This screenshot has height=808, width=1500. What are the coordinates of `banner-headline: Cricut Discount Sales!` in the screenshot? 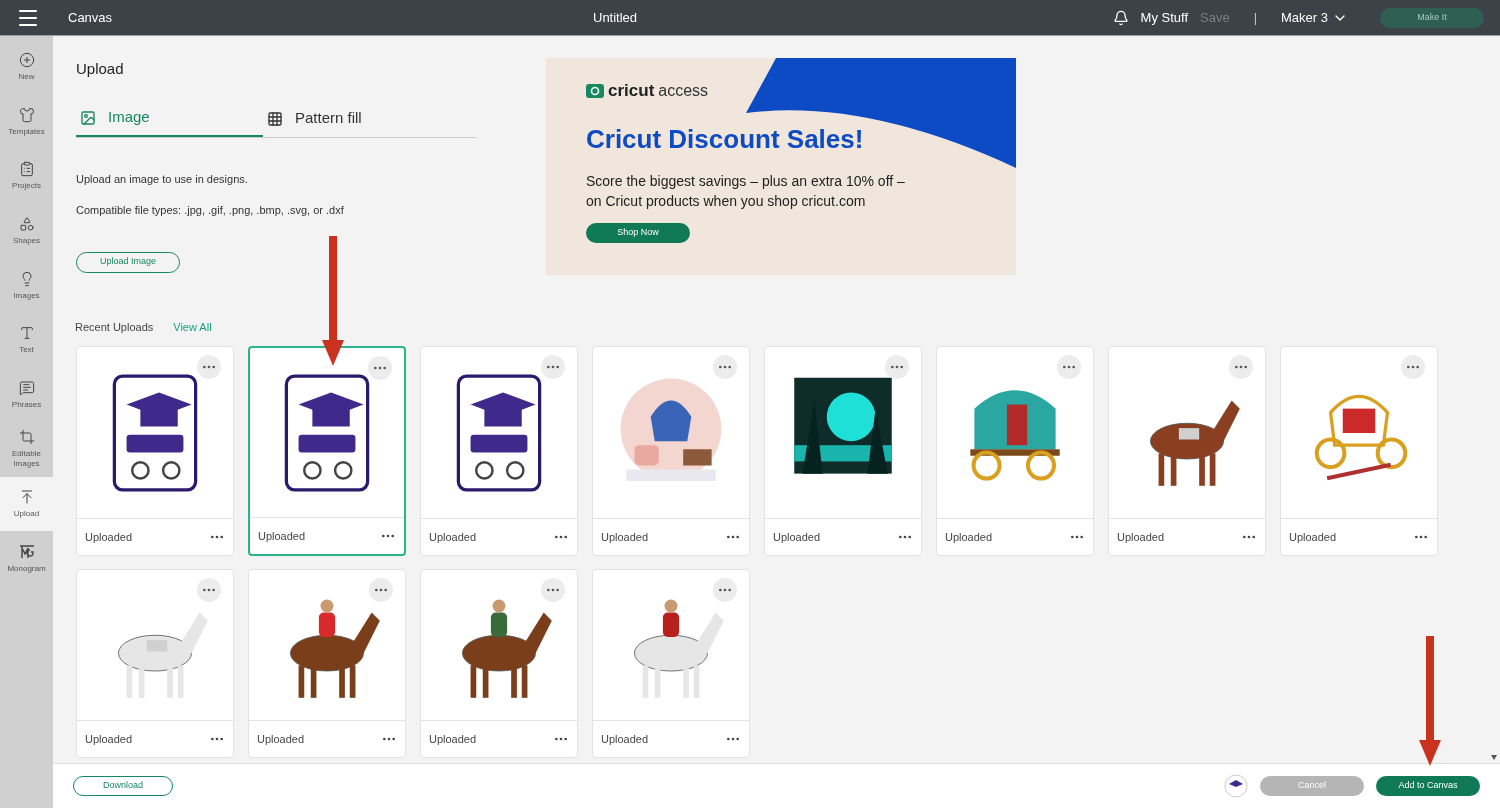 It's located at (725, 139).